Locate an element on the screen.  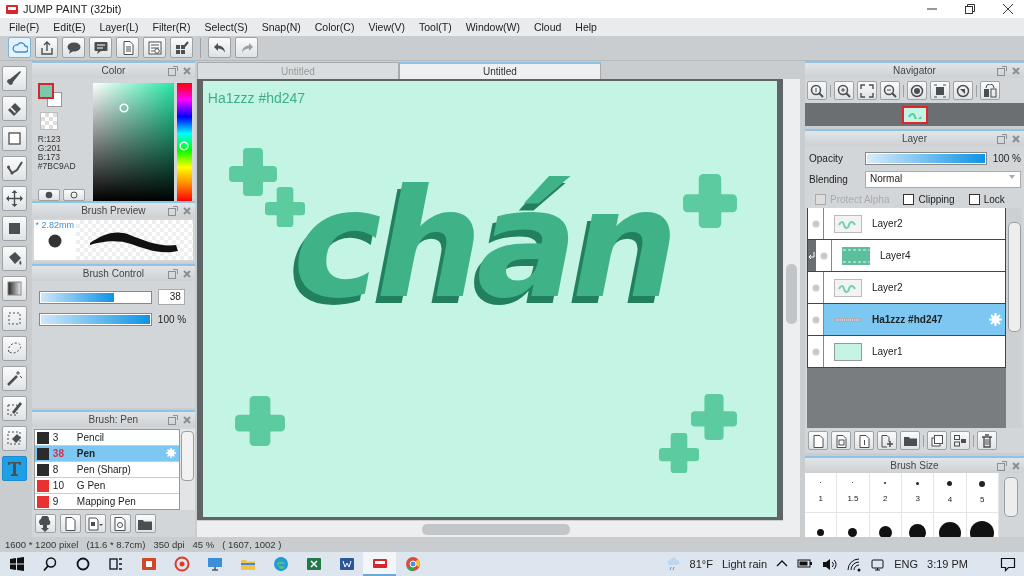
temperature: 81°F is located at coordinates (701, 564).